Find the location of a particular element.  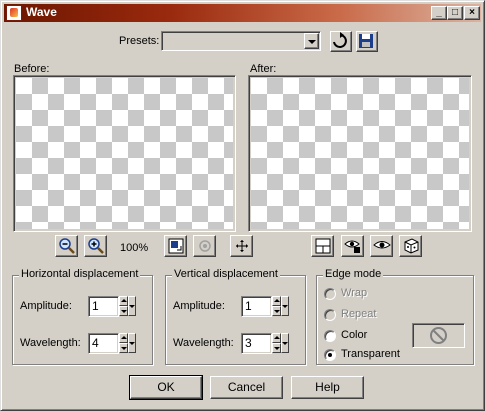

horizontal-wavelength-input: 4 is located at coordinates (103, 343).